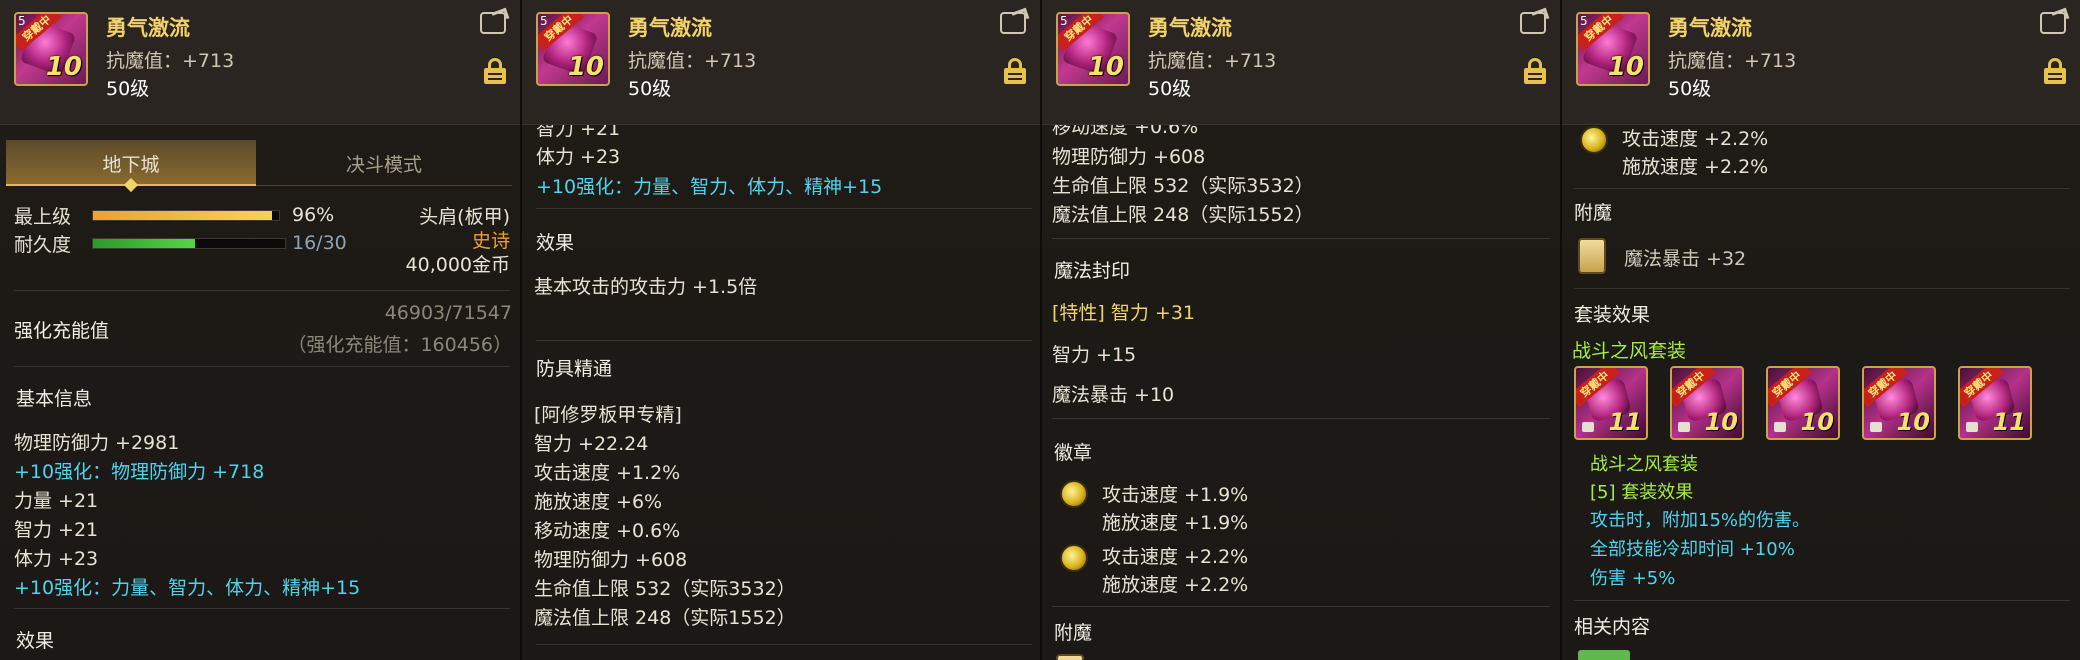 The height and width of the screenshot is (660, 2080). I want to click on effect-line: 基本攻击的攻击力 +1.5倍, so click(646, 287).